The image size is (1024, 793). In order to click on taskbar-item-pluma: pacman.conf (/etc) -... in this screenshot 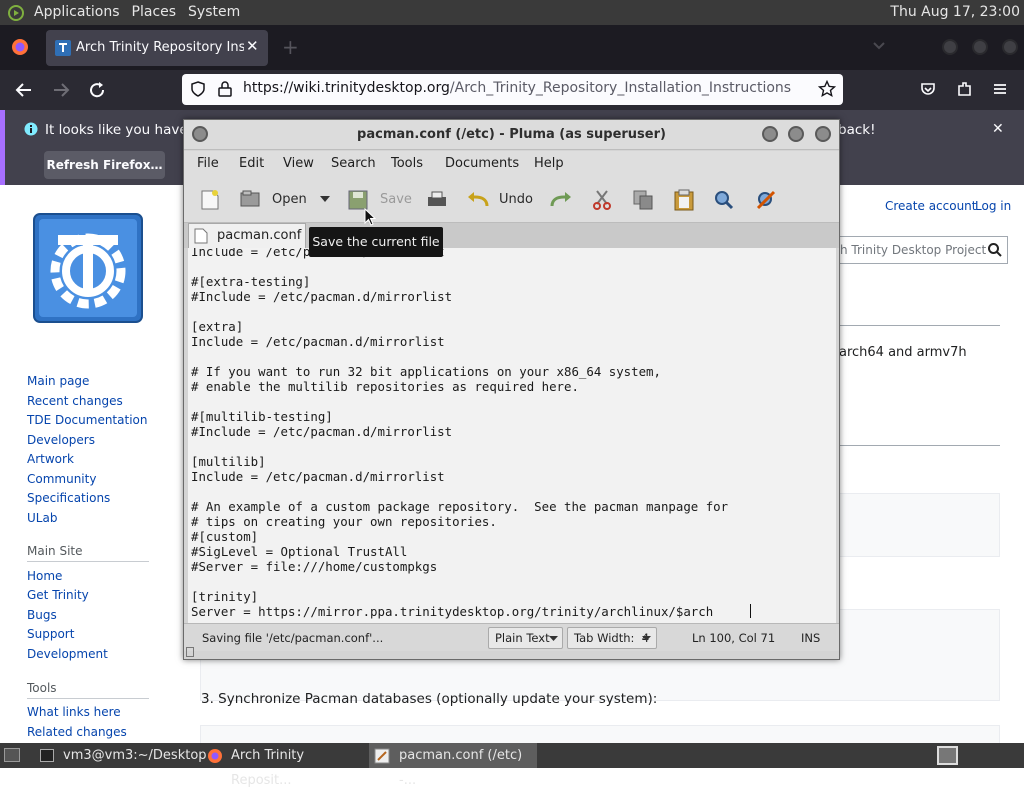, I will do `click(453, 765)`.